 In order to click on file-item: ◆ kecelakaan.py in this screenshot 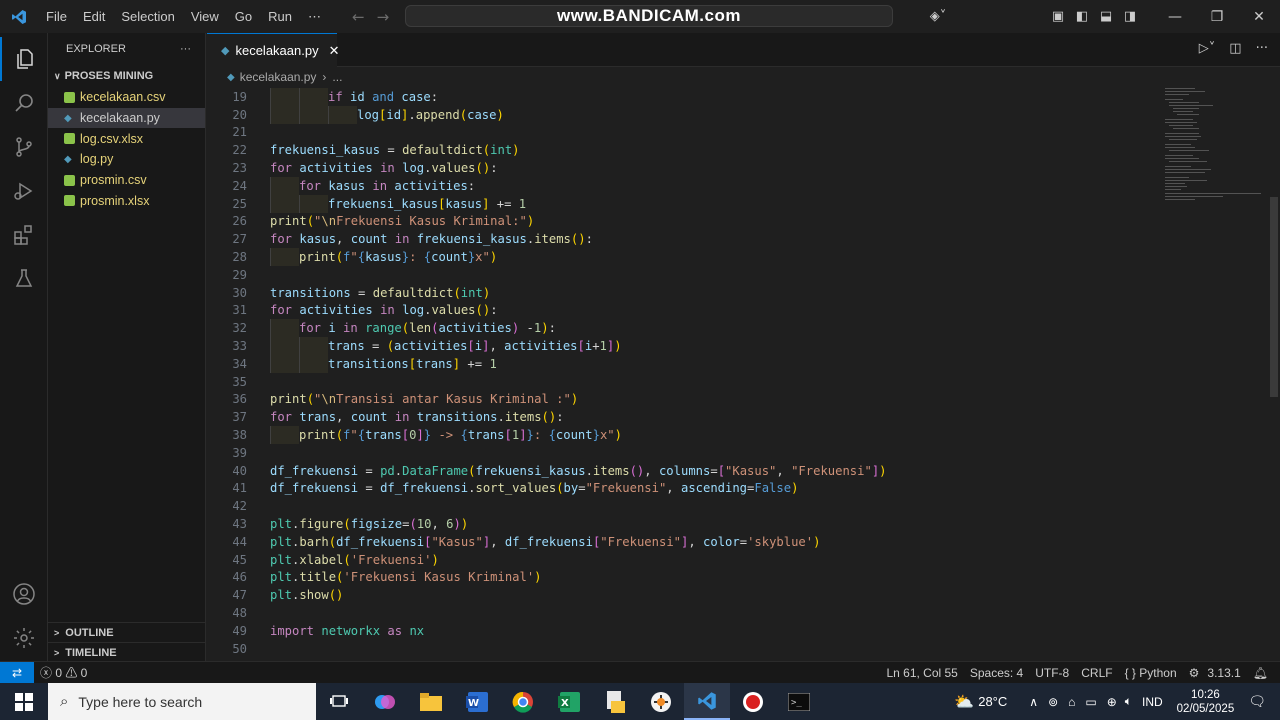, I will do `click(126, 118)`.